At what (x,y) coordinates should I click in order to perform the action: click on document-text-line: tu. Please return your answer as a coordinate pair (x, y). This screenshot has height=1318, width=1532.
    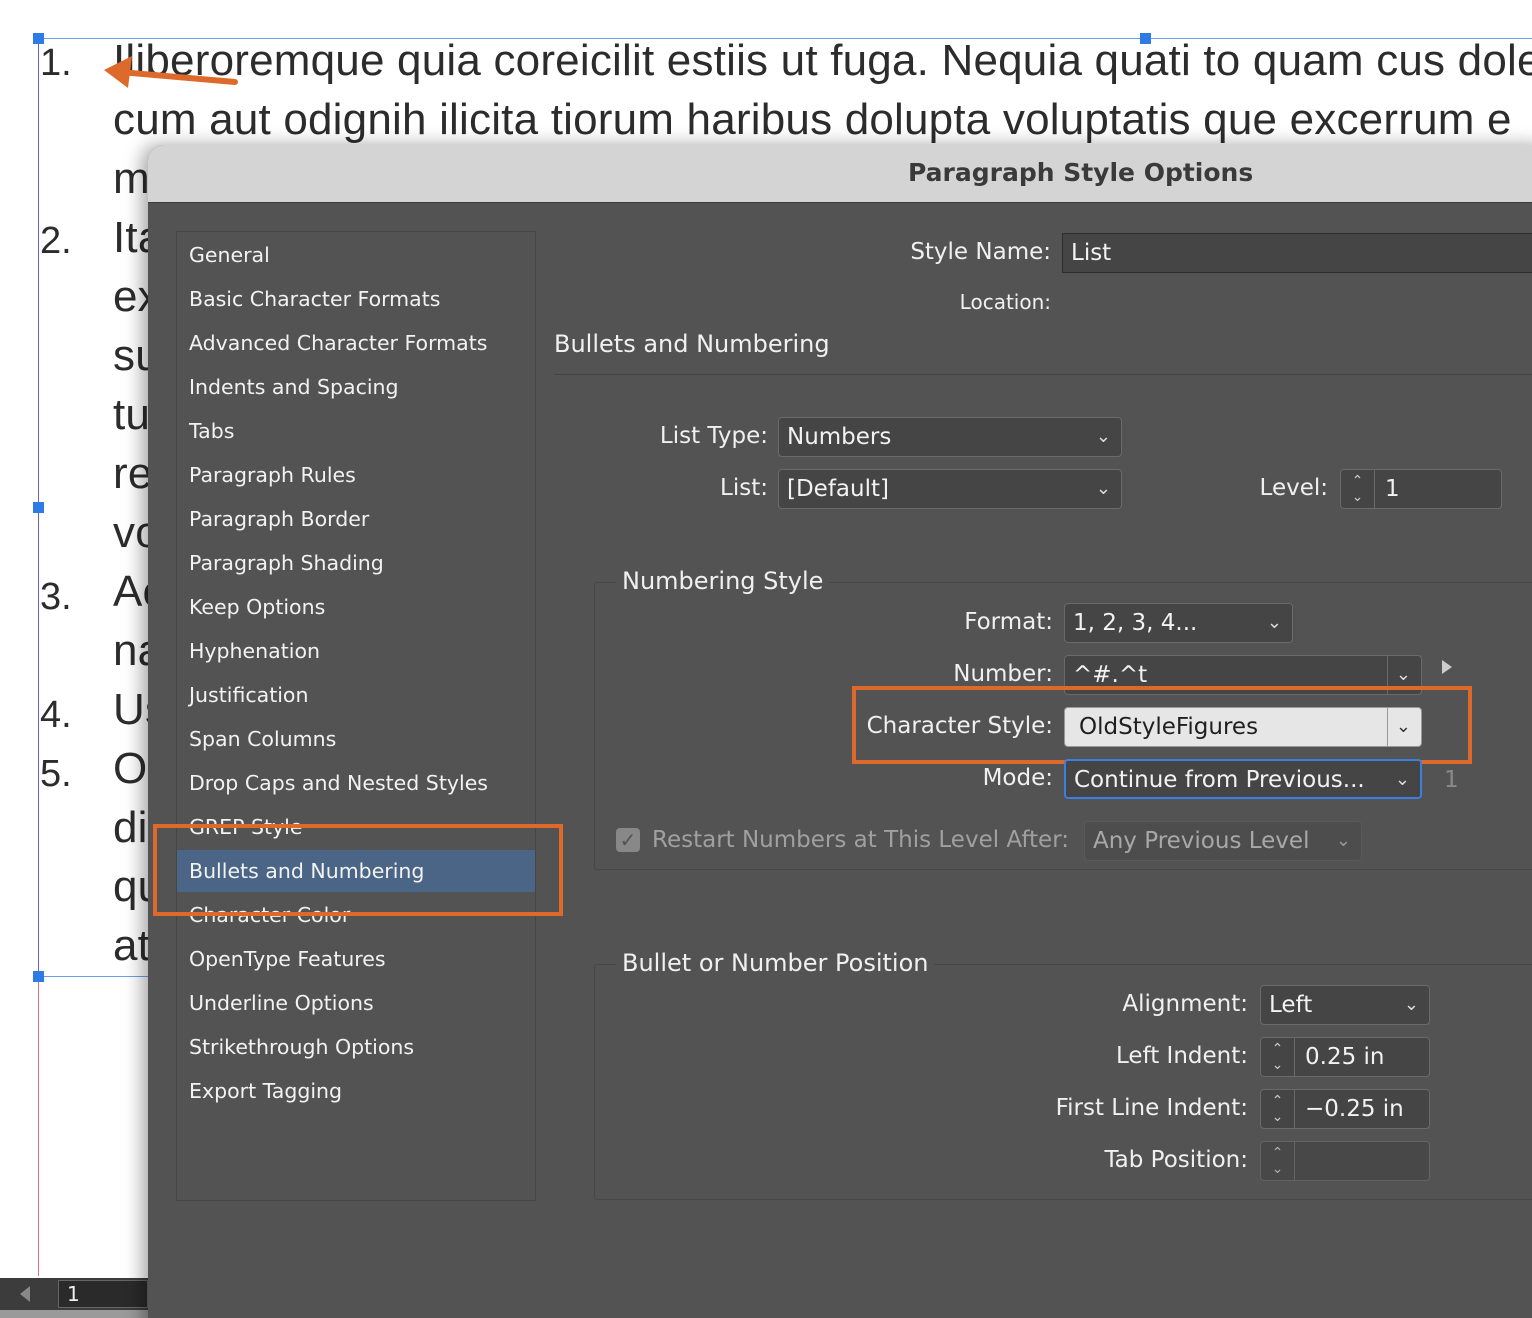
    Looking at the image, I should click on (132, 414).